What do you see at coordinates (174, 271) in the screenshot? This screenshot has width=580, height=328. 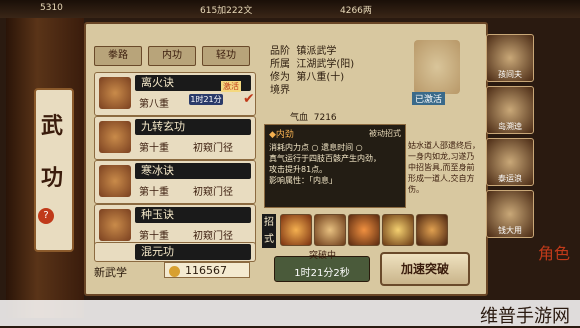 I see `coin-icon` at bounding box center [174, 271].